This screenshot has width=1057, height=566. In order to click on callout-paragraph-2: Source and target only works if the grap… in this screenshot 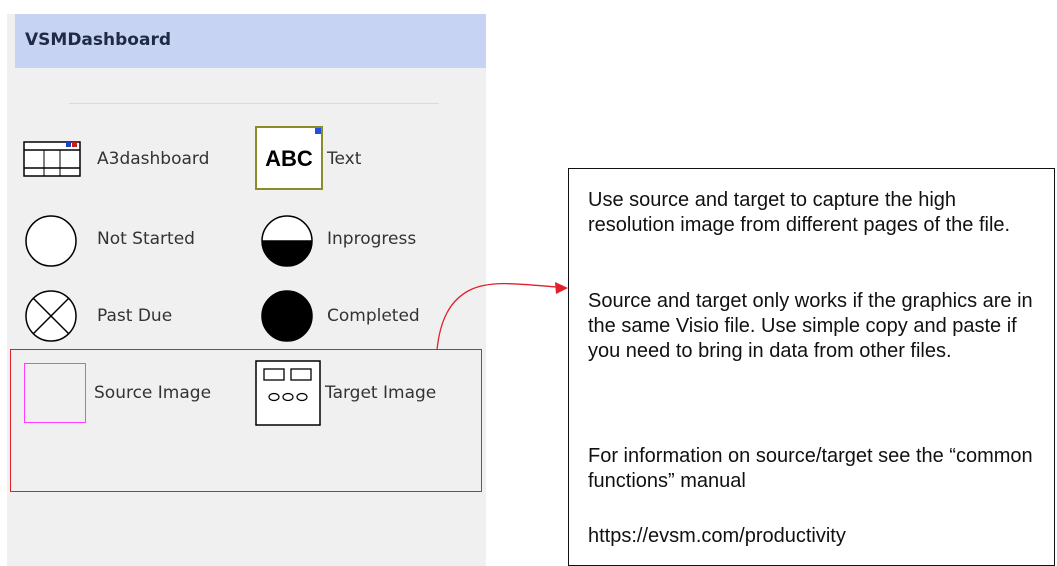, I will do `click(810, 326)`.